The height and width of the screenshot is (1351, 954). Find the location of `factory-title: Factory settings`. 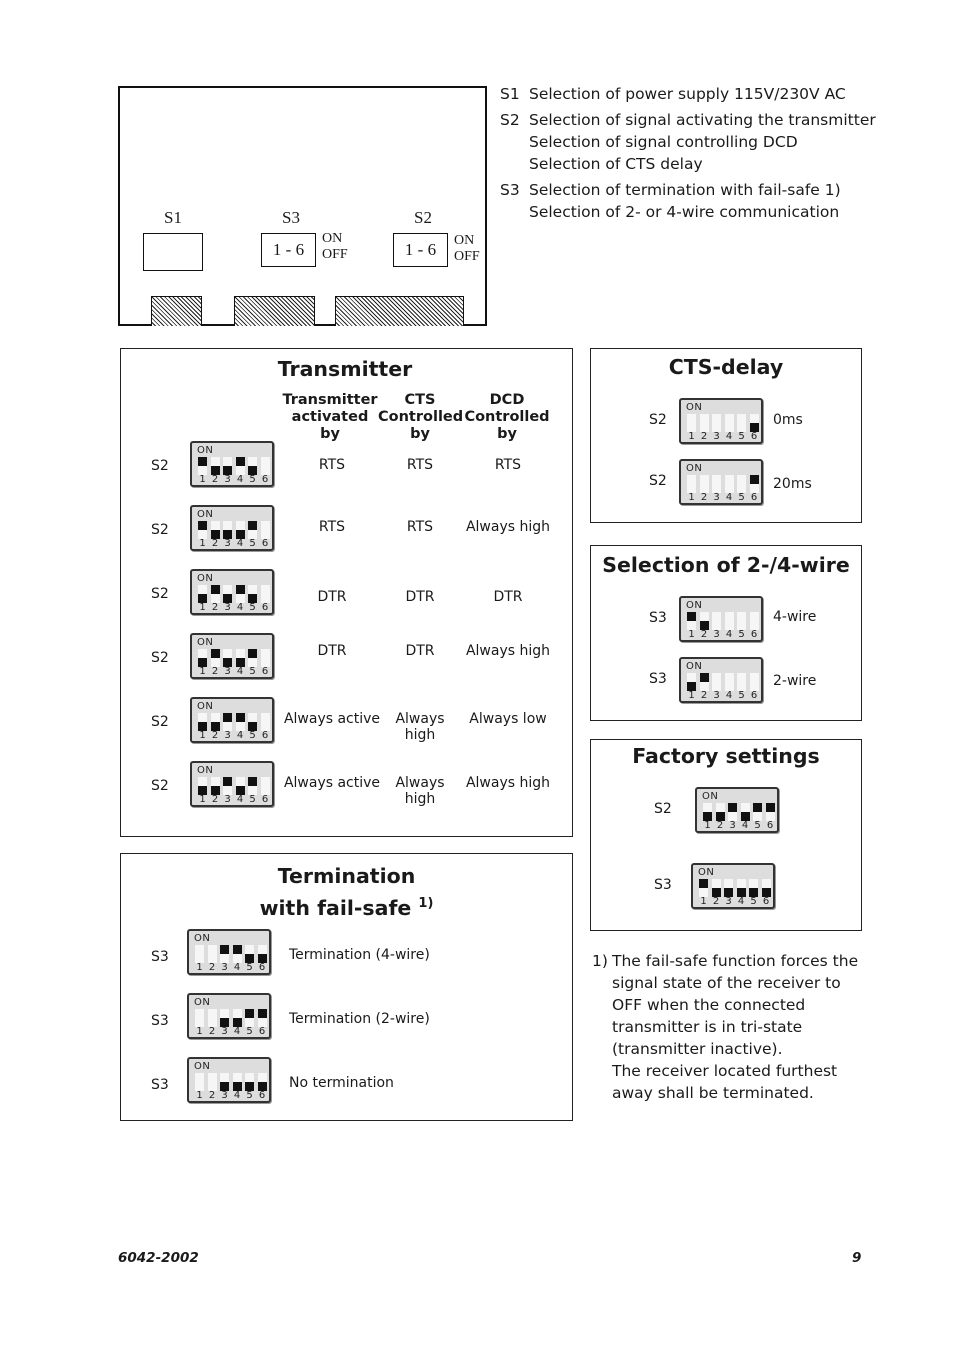

factory-title: Factory settings is located at coordinates (726, 756).